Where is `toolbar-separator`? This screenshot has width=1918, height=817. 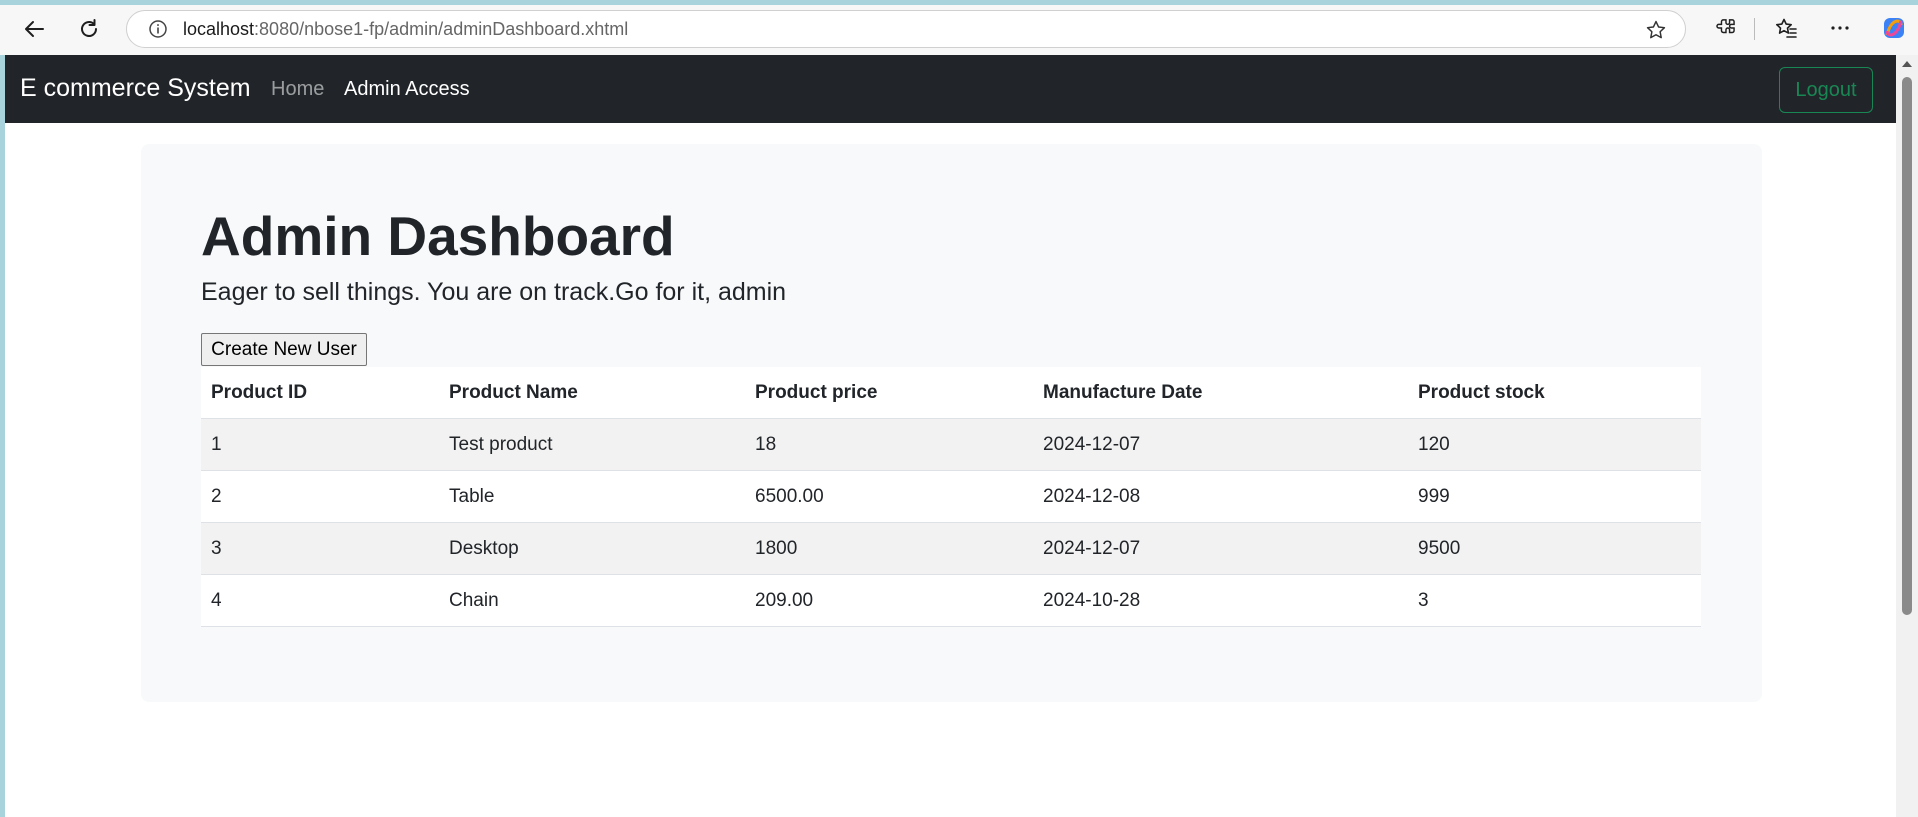
toolbar-separator is located at coordinates (1754, 29).